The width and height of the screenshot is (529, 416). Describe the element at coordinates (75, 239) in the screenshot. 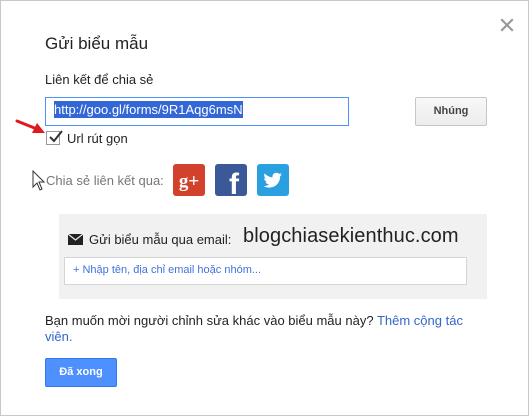

I see `envelope-icon` at that location.